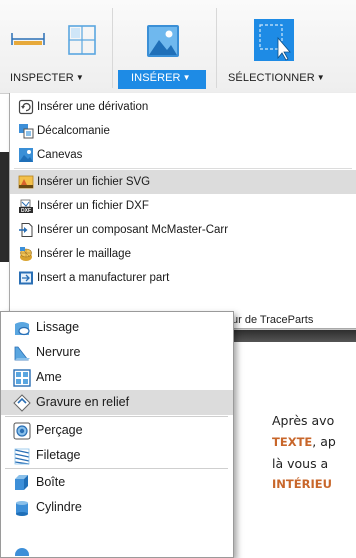  Describe the element at coordinates (183, 278) in the screenshot. I see `menu-item-manufacturer-part: Insert a manufacturer part` at that location.